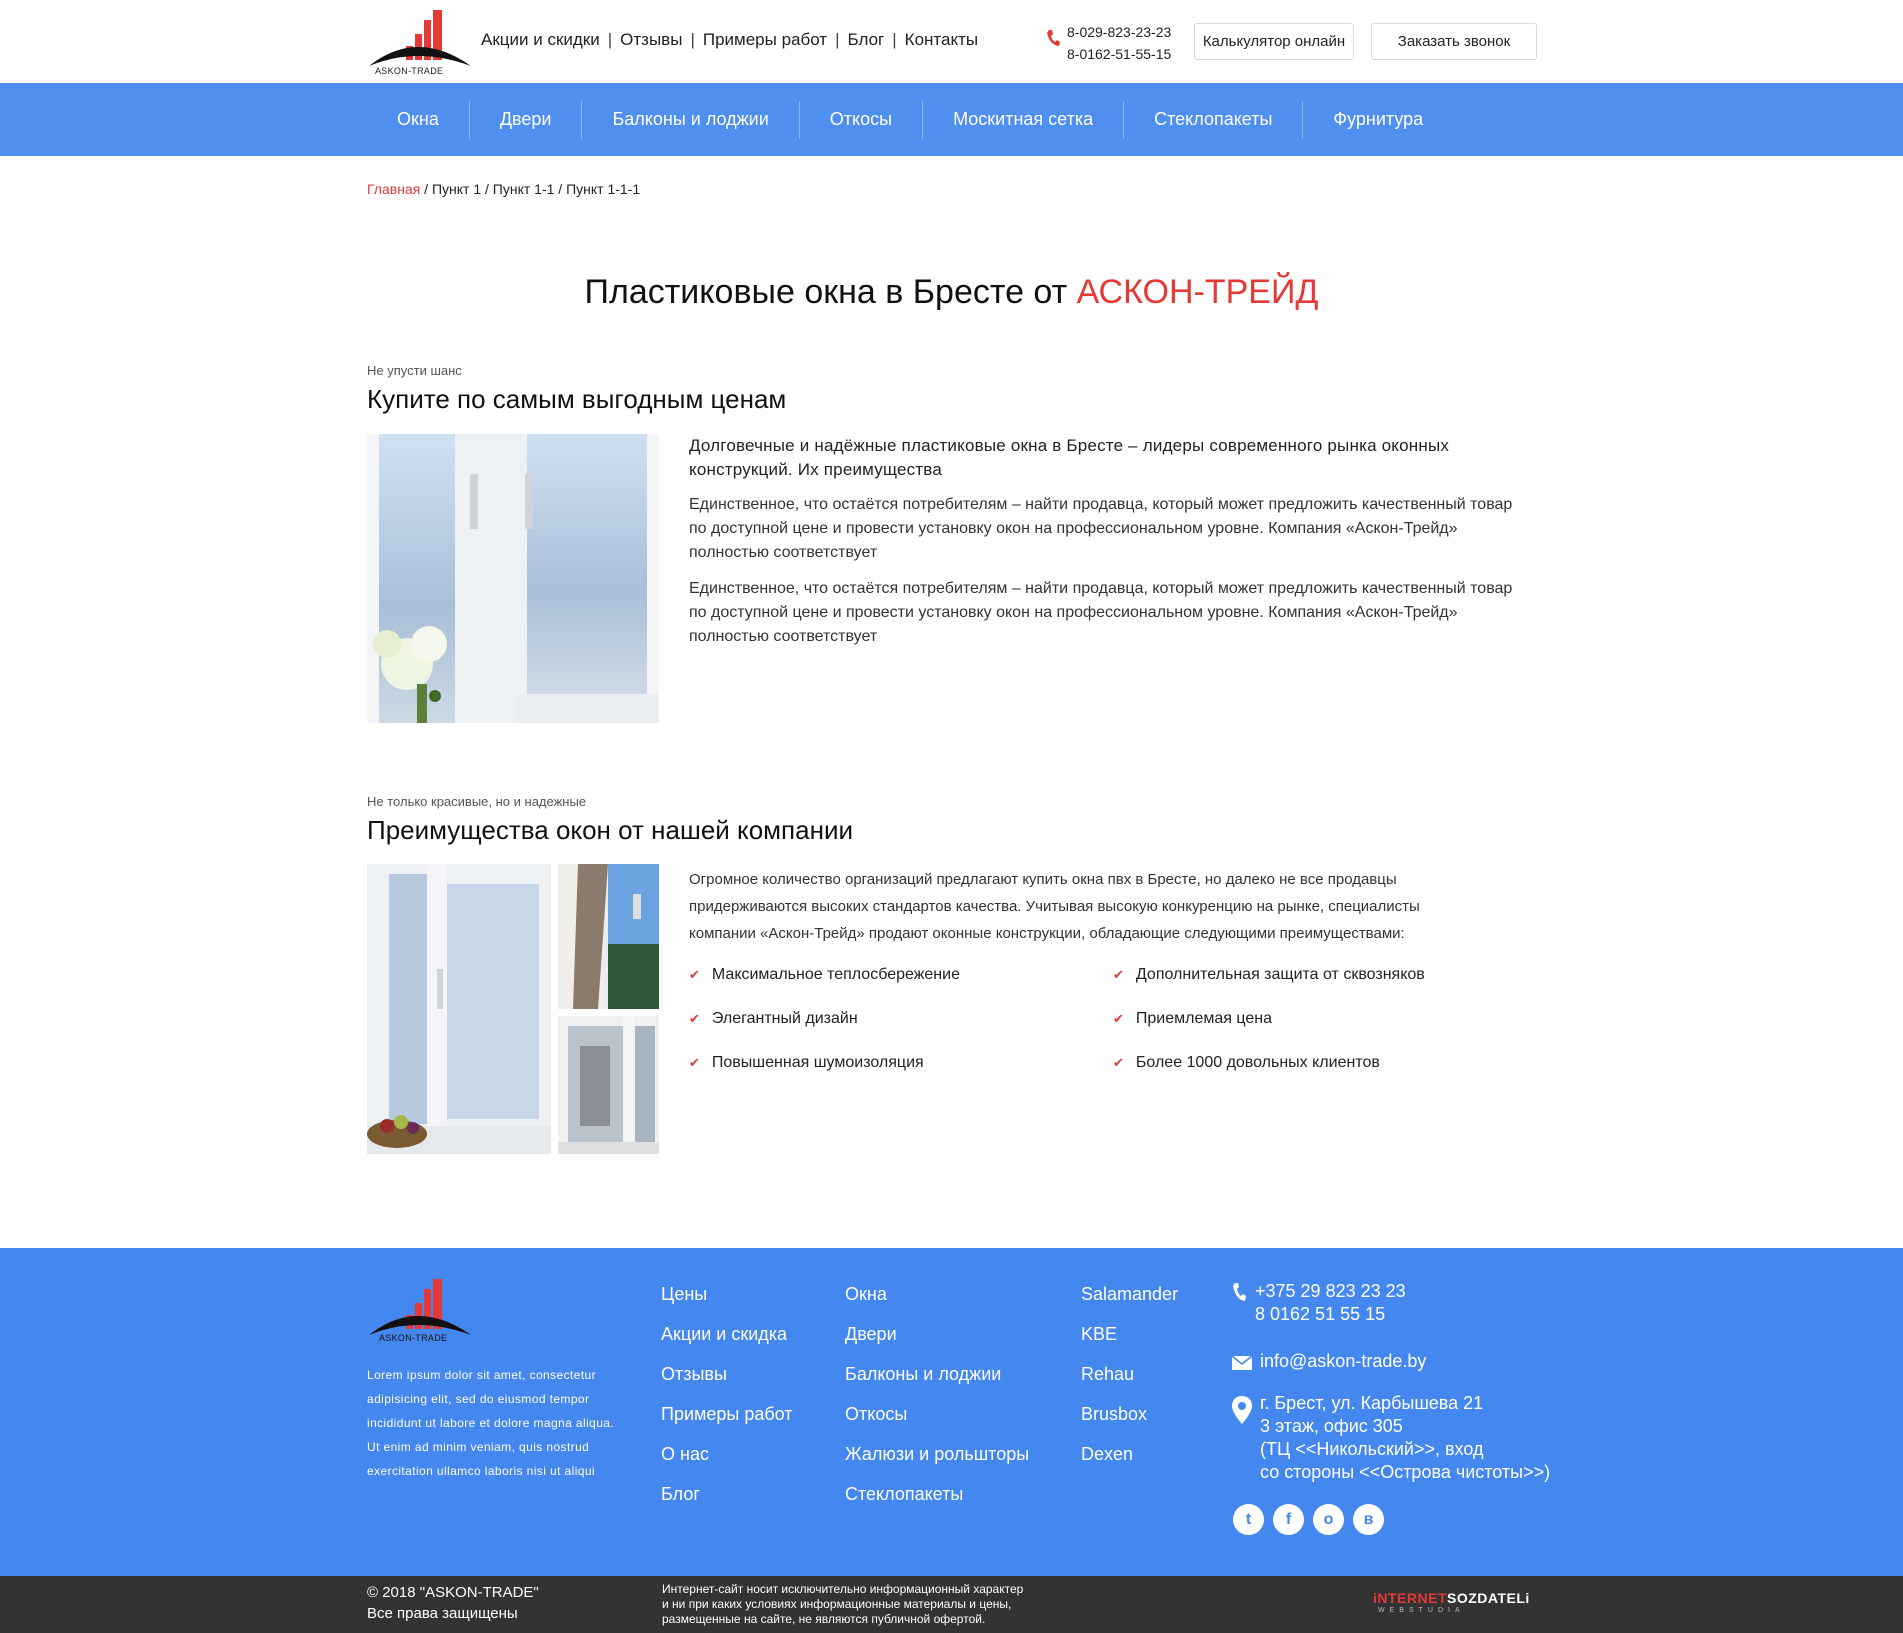  I want to click on nav-item-windows: Окна, so click(418, 119).